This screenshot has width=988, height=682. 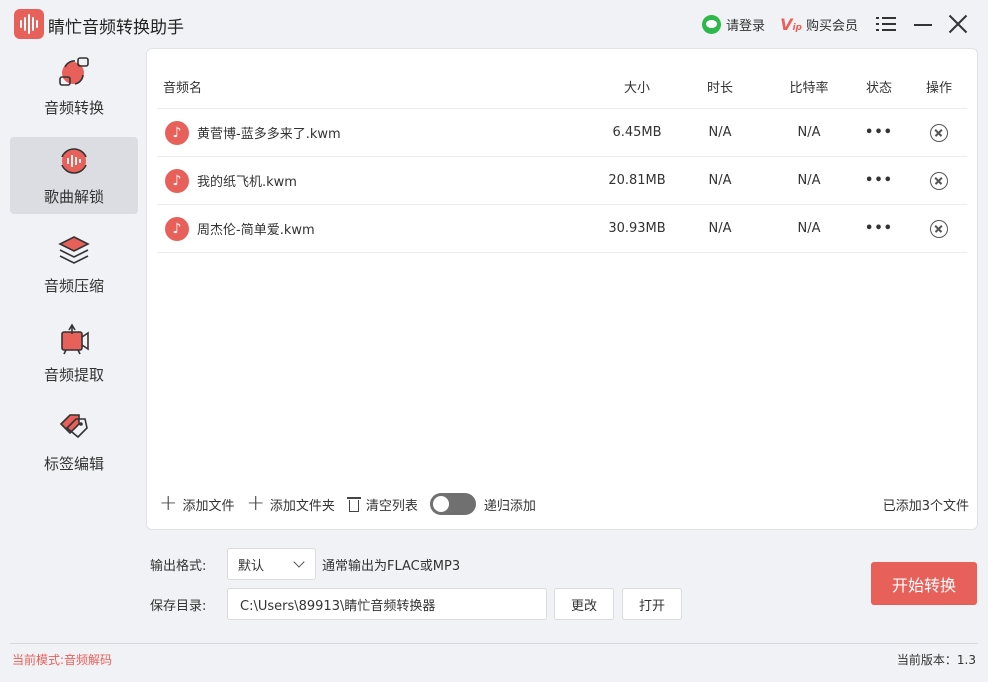 I want to click on sidebar-item-tag-edit: 标签编辑, so click(x=74, y=442).